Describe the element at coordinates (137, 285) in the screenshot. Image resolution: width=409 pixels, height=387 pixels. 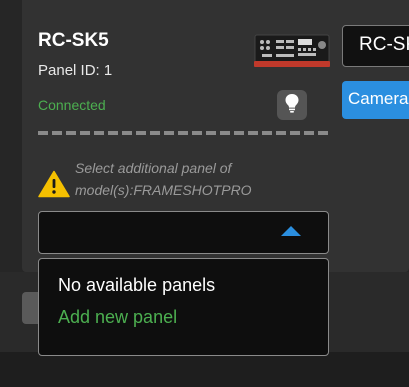
I see `no-panels-message: No available panels` at that location.